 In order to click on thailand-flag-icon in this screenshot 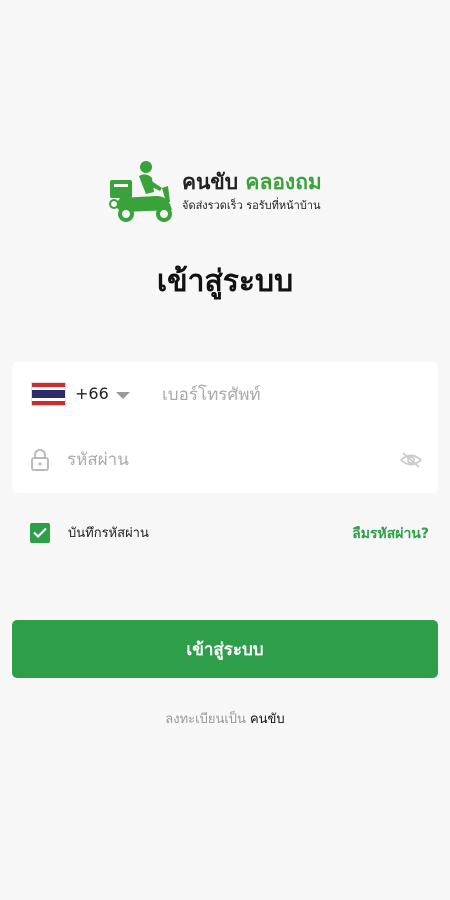, I will do `click(48, 394)`.